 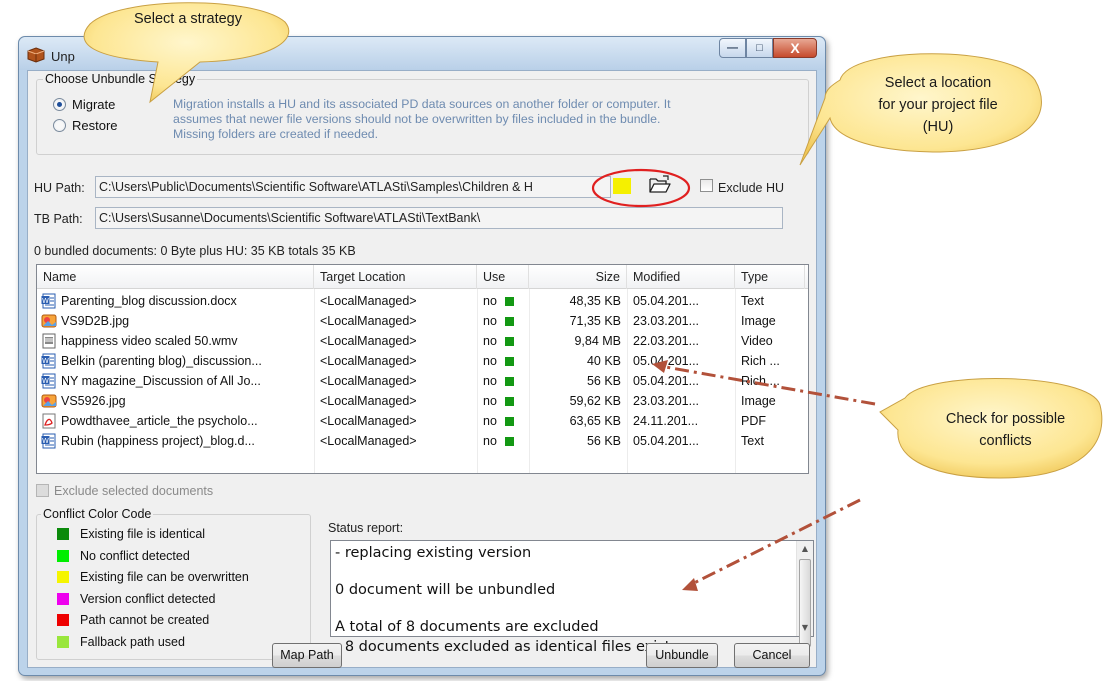 I want to click on hu-path-label: HU Path:, so click(x=59, y=188).